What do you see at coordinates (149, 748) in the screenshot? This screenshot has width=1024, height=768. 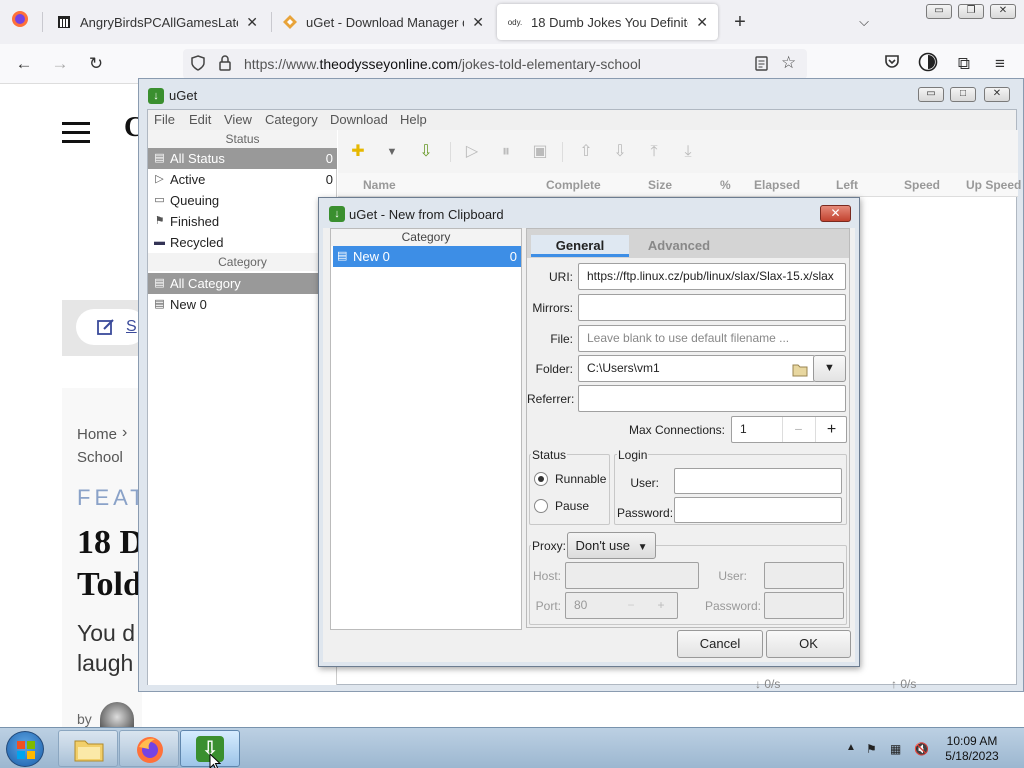 I see `taskbar-firefox` at bounding box center [149, 748].